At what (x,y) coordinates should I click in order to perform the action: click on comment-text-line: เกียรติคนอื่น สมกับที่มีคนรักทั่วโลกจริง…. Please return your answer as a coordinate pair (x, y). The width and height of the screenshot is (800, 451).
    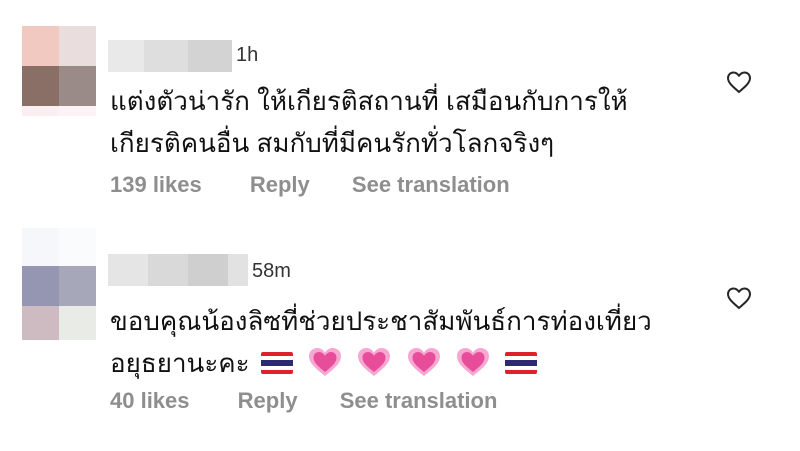
    Looking at the image, I should click on (332, 143).